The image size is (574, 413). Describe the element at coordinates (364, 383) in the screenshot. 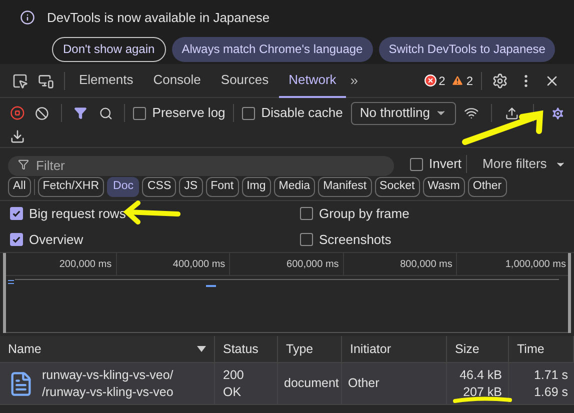

I see `initiator-cell-text: Other` at that location.